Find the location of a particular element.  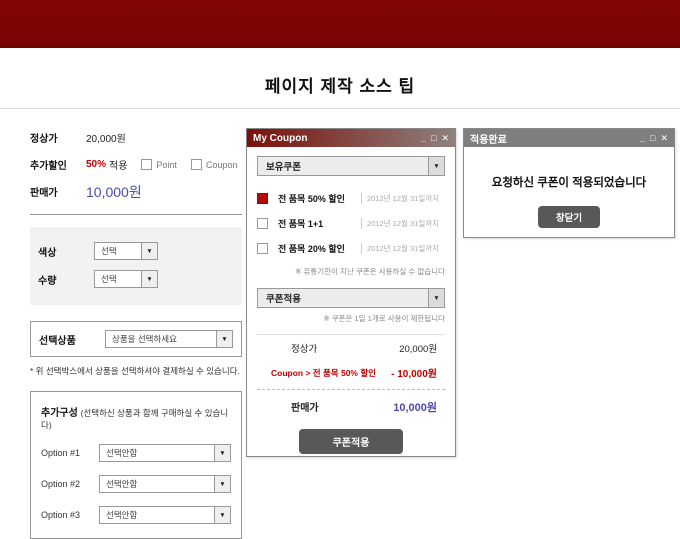

applied-window: 적용완료 _ □ ✕ 요청하신 쿠폰이 적용되었습니다 창닫기 is located at coordinates (569, 183).